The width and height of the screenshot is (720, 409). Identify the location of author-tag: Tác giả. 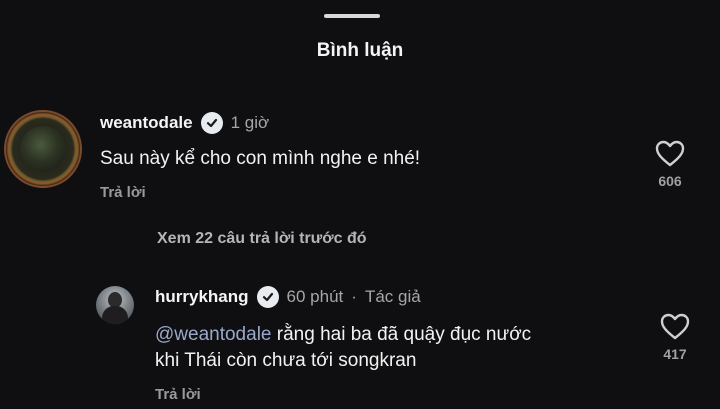
(392, 296).